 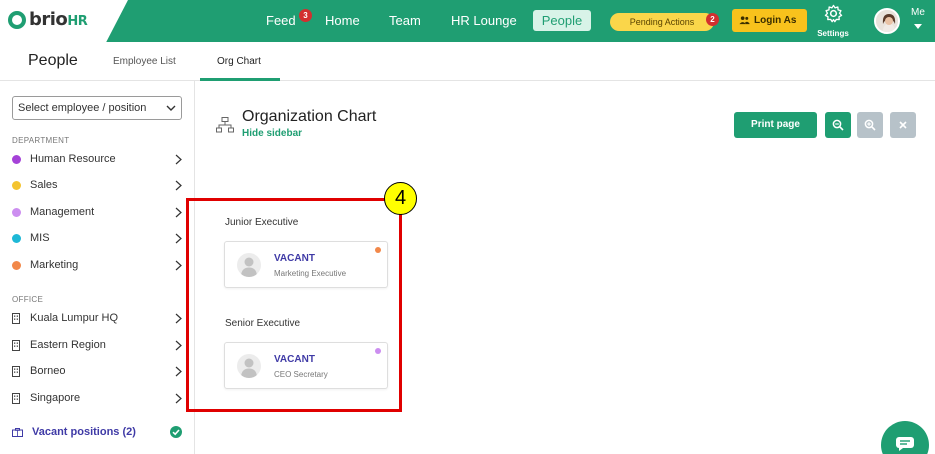 I want to click on tab-employee-list: Employee List, so click(x=144, y=61).